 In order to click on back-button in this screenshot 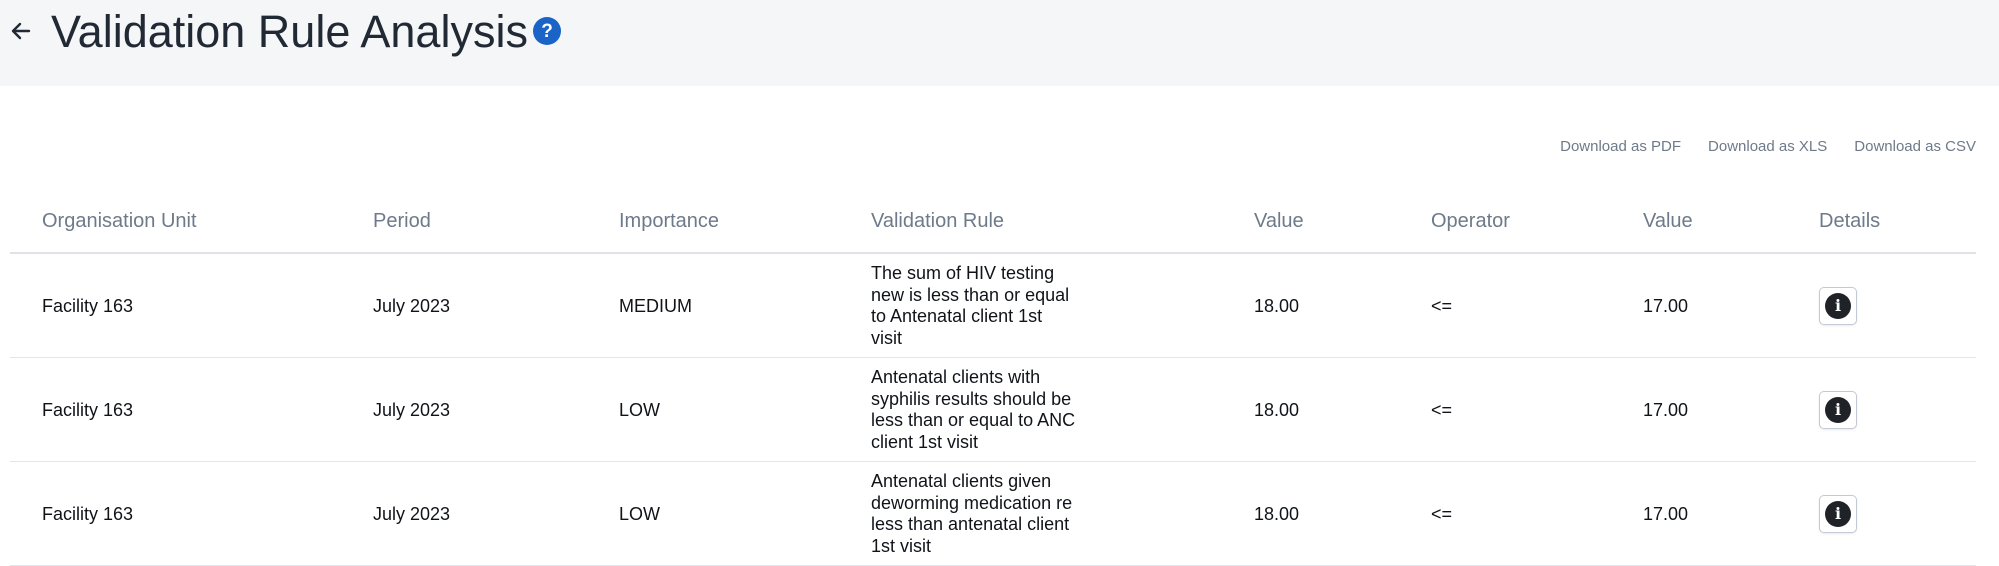, I will do `click(21, 31)`.